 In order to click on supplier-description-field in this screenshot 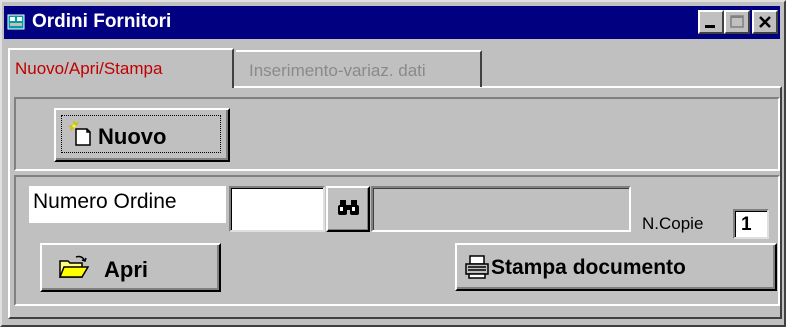, I will do `click(501, 209)`.